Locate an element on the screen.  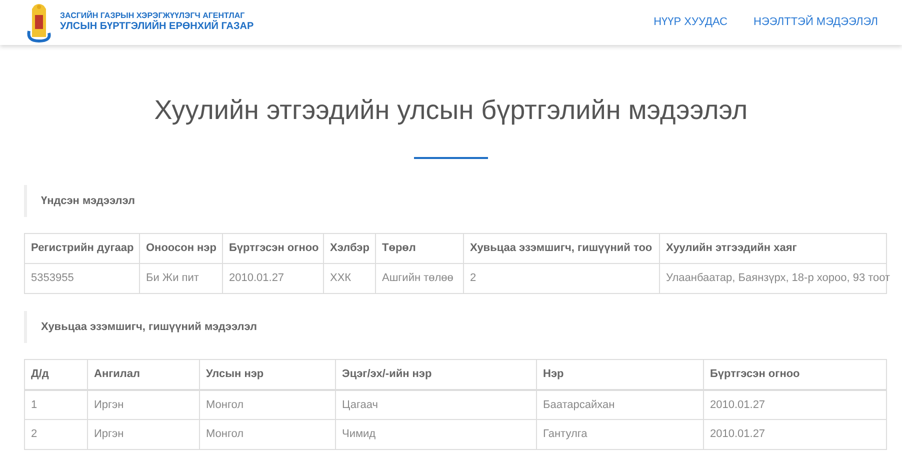
table-cell: Цагаач is located at coordinates (436, 405).